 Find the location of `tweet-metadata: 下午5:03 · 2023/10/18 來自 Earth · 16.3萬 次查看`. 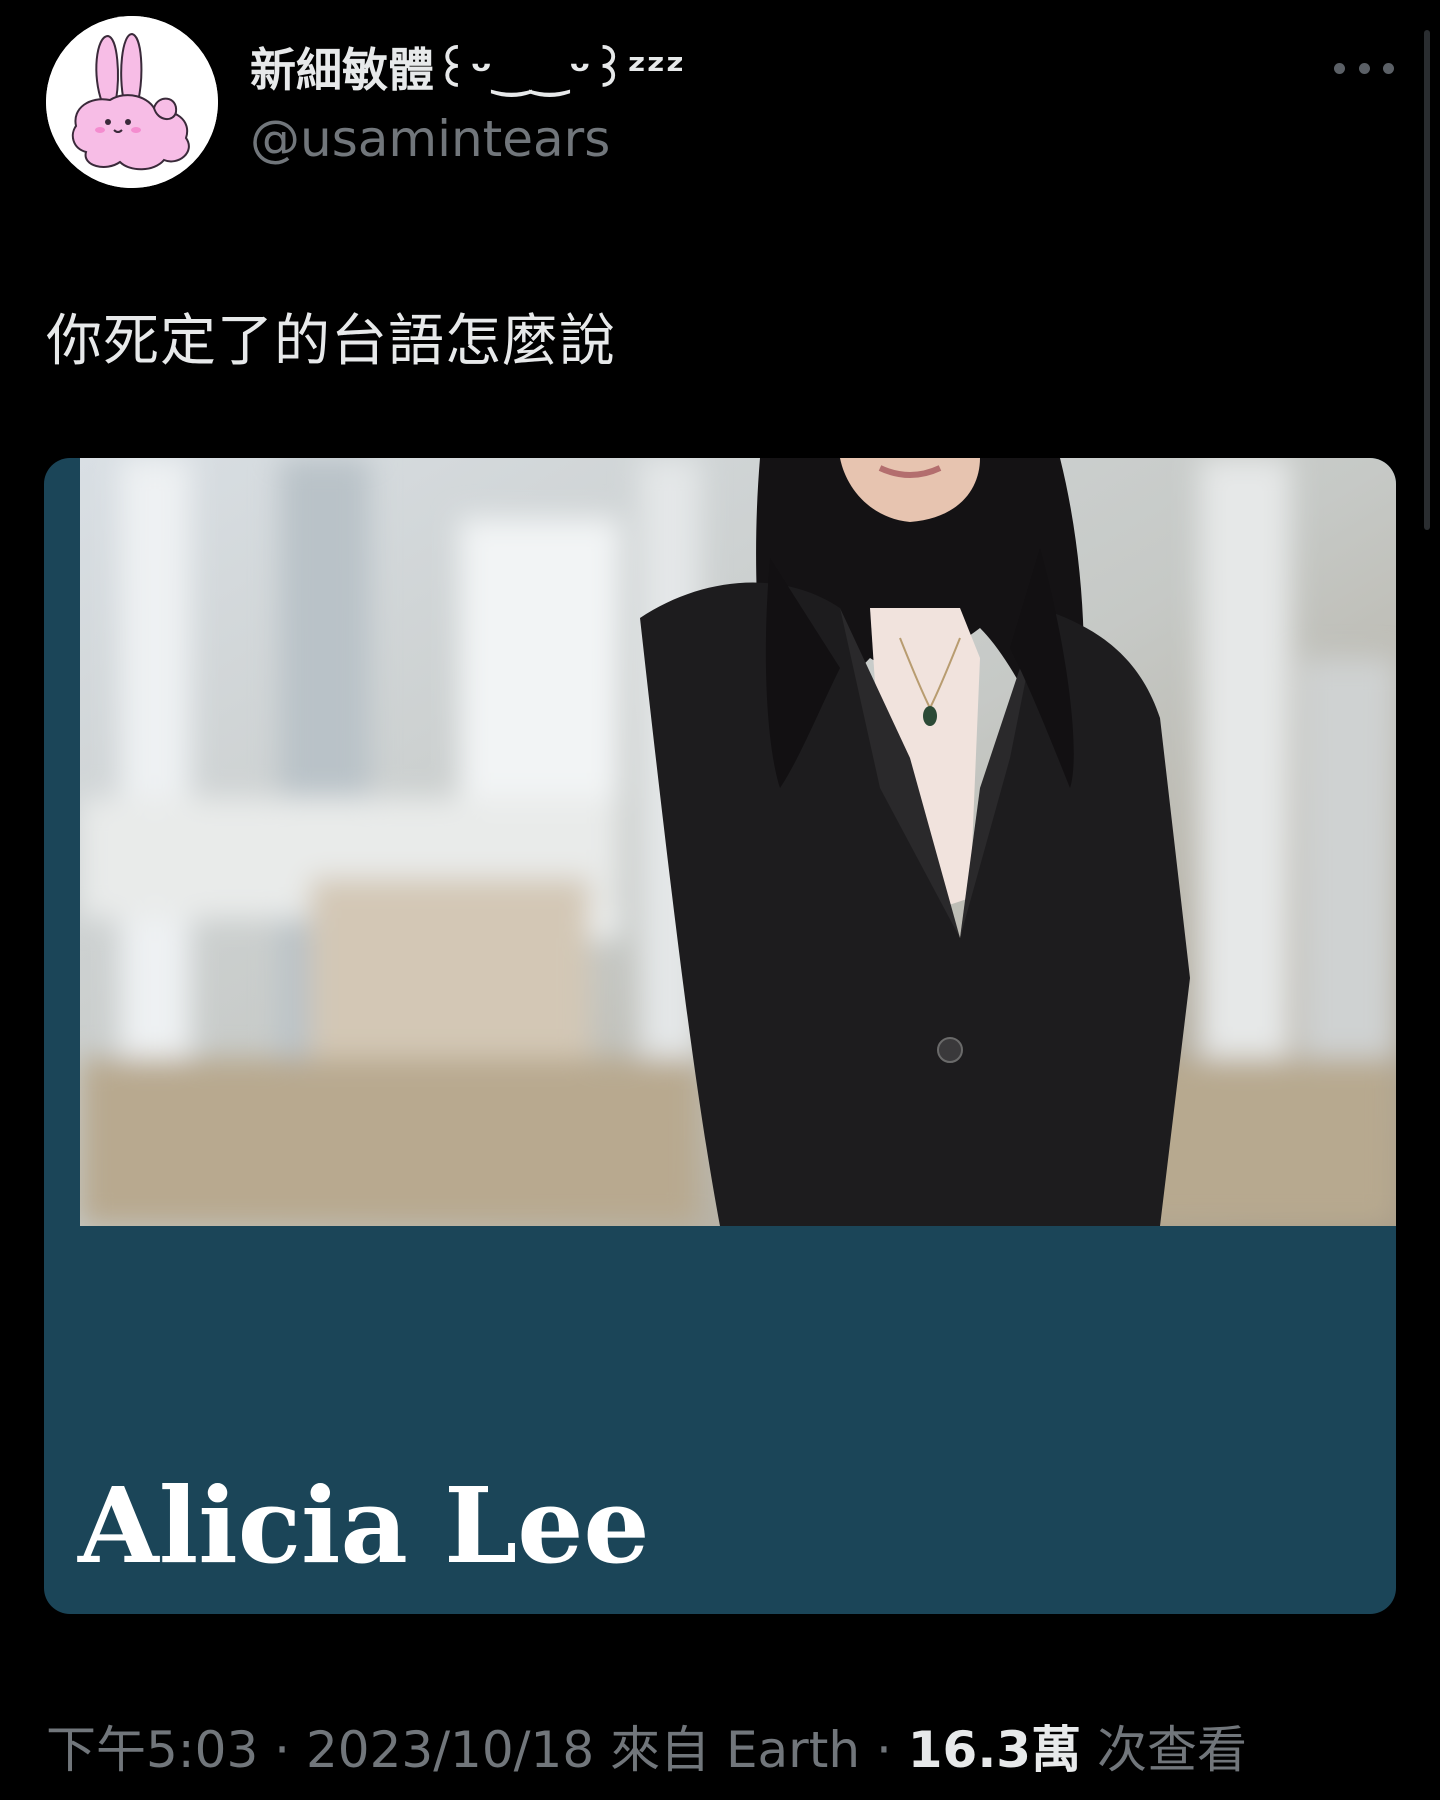

tweet-metadata: 下午5:03 · 2023/10/18 來自 Earth · 16.3萬 次查看 is located at coordinates (646, 1746).